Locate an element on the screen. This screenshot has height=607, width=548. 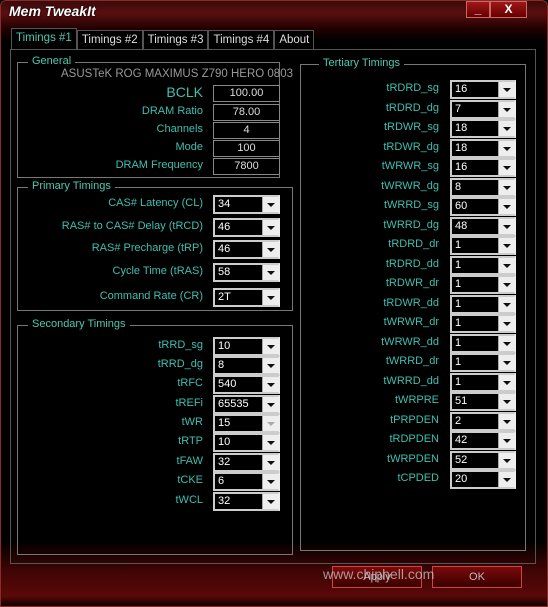
select-value: 2T is located at coordinates (224, 297).